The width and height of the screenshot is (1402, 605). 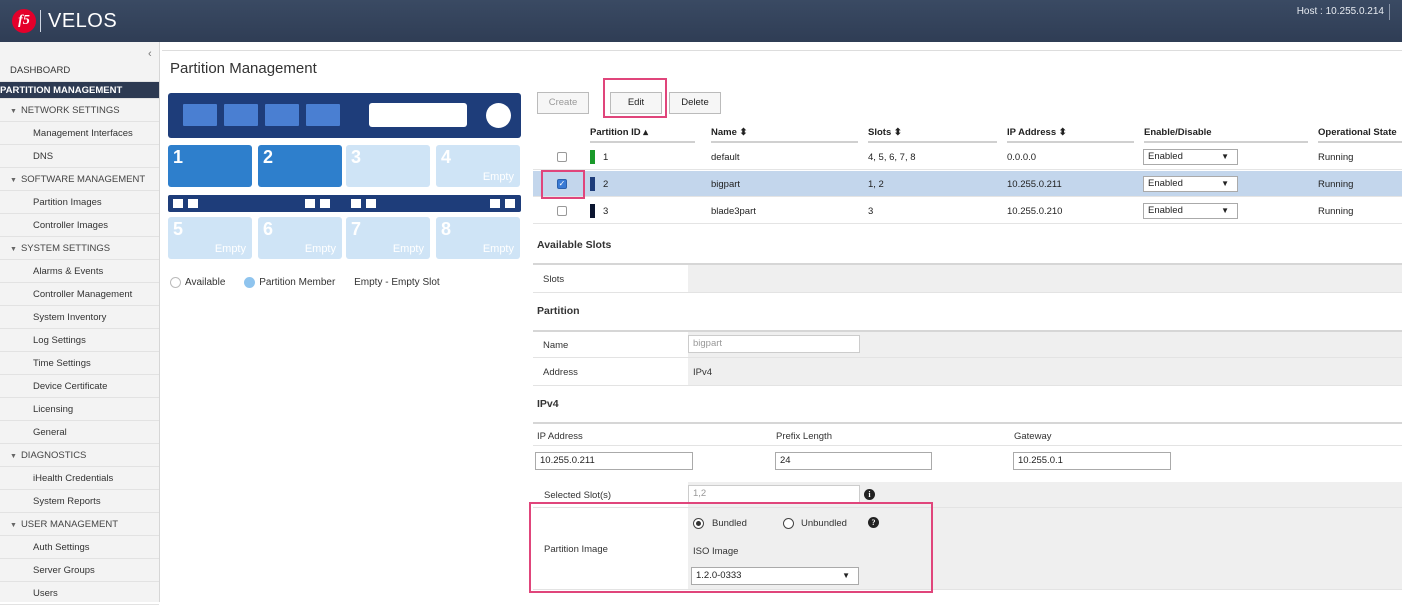 I want to click on slot-tile-3: 3, so click(x=388, y=166).